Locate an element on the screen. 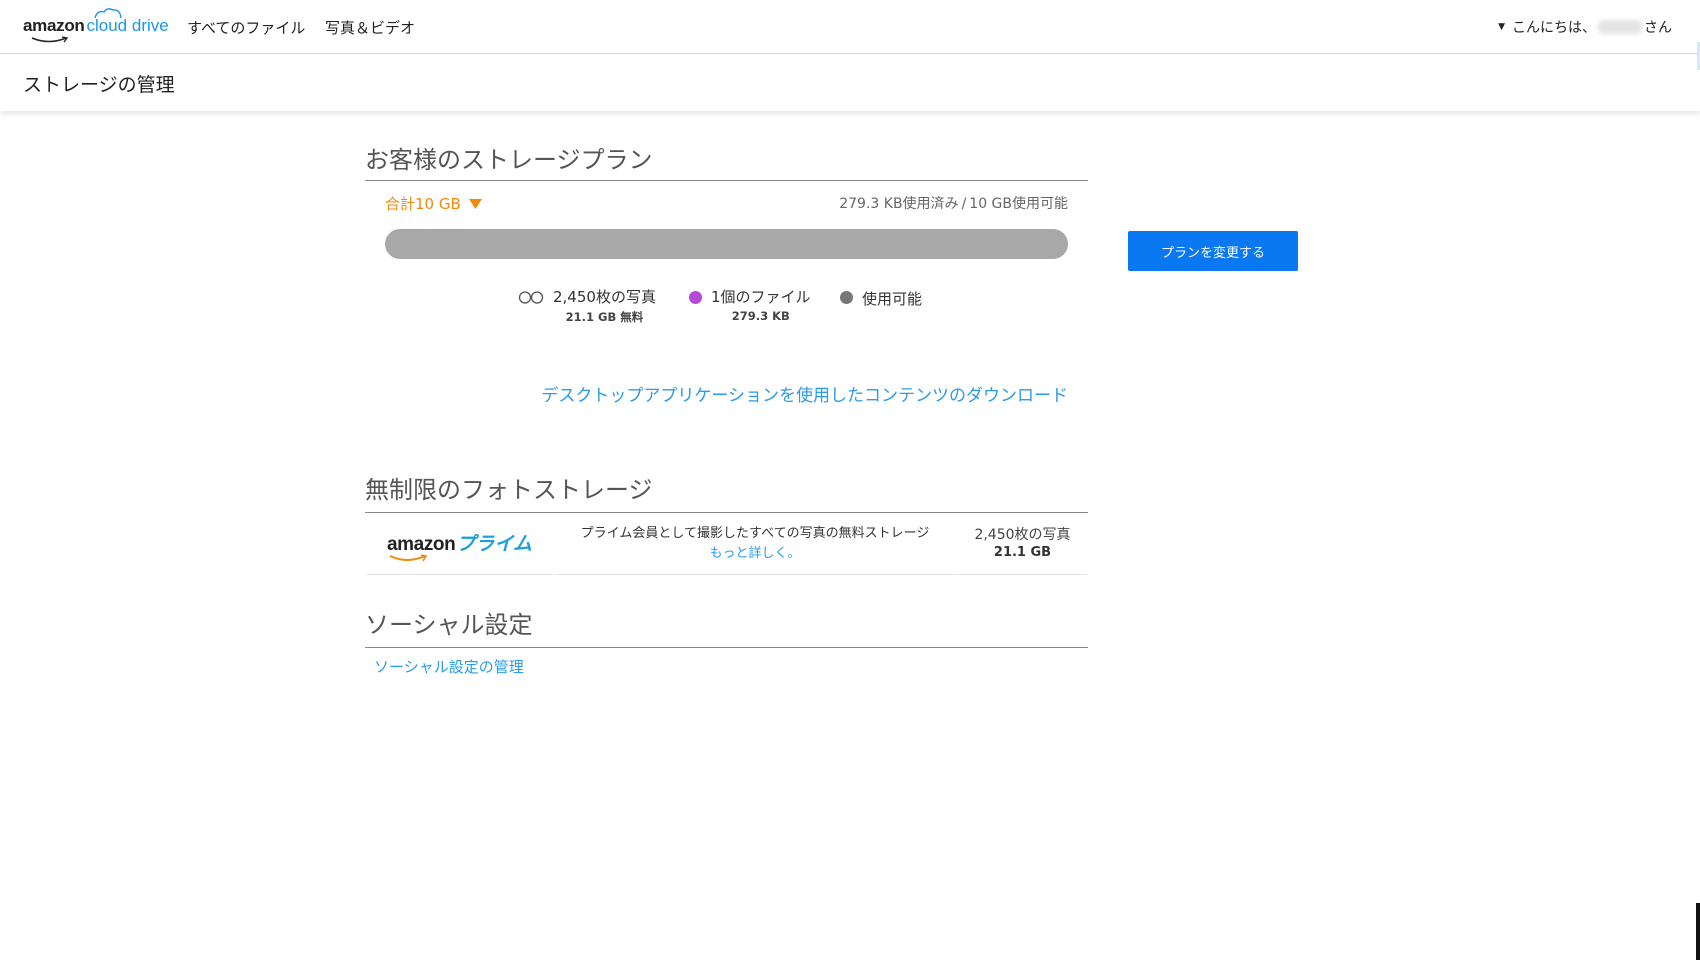 The height and width of the screenshot is (960, 1700). logo-cloud-drive-text: cloud drive is located at coordinates (128, 22).